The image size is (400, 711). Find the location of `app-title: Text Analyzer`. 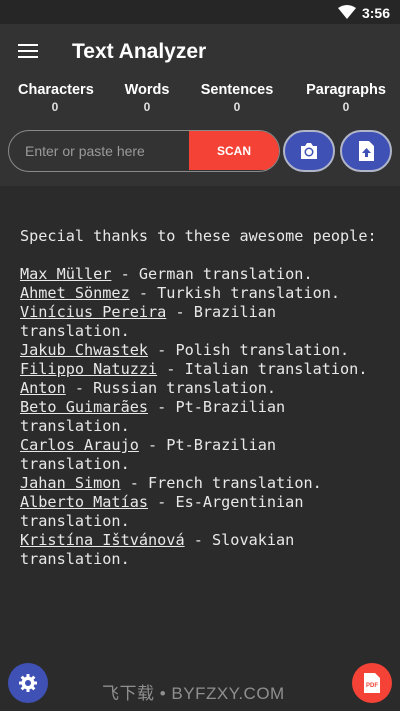

app-title: Text Analyzer is located at coordinates (139, 51).